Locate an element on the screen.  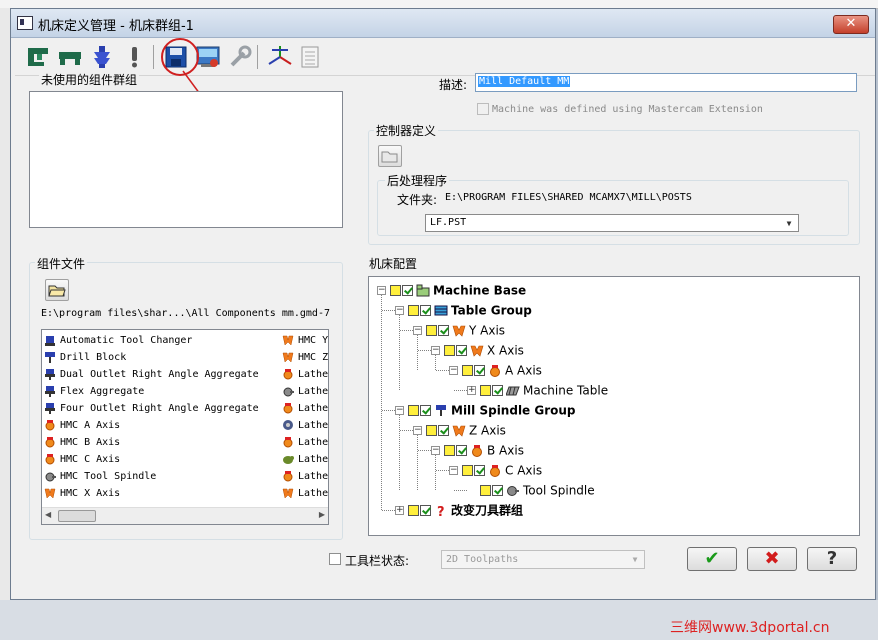
toolbar-state-value: 2D Toolpaths is located at coordinates (482, 559).